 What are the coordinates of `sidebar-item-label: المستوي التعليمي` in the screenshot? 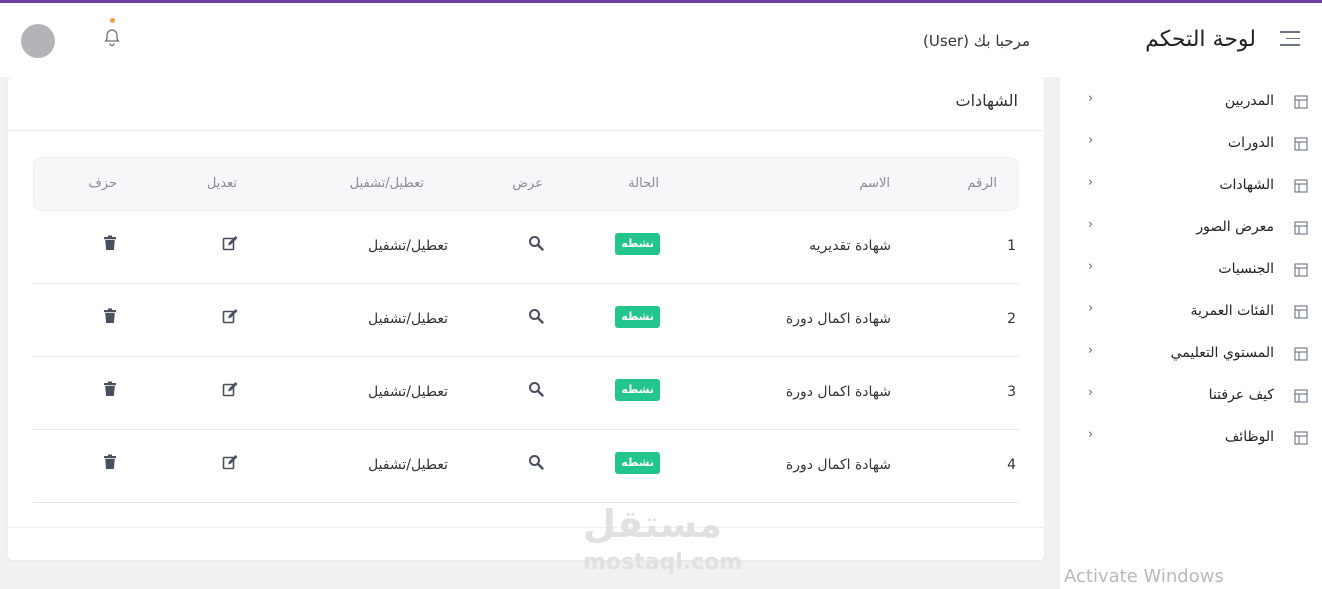 It's located at (1222, 353).